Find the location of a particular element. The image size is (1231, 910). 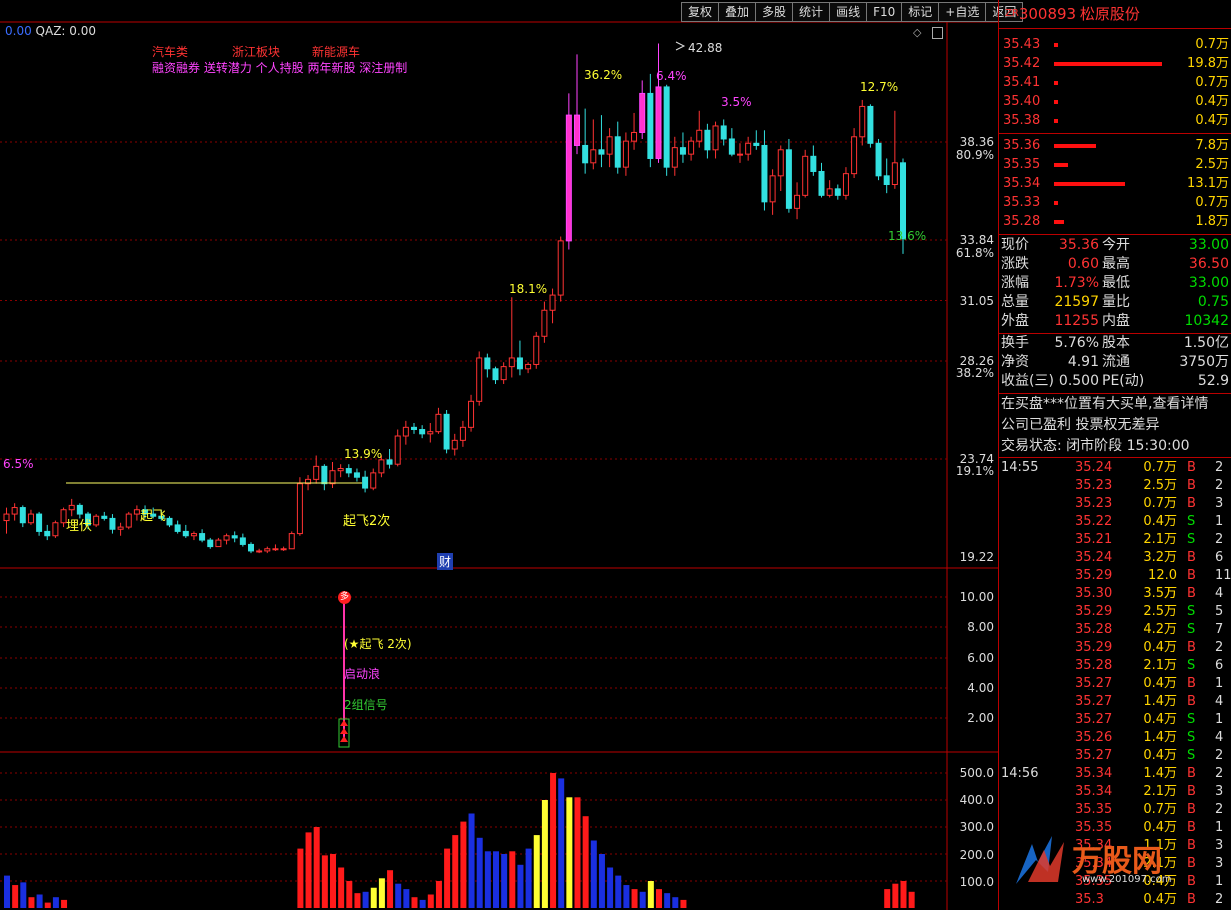

diamond-icon: ◇ is located at coordinates (917, 32).